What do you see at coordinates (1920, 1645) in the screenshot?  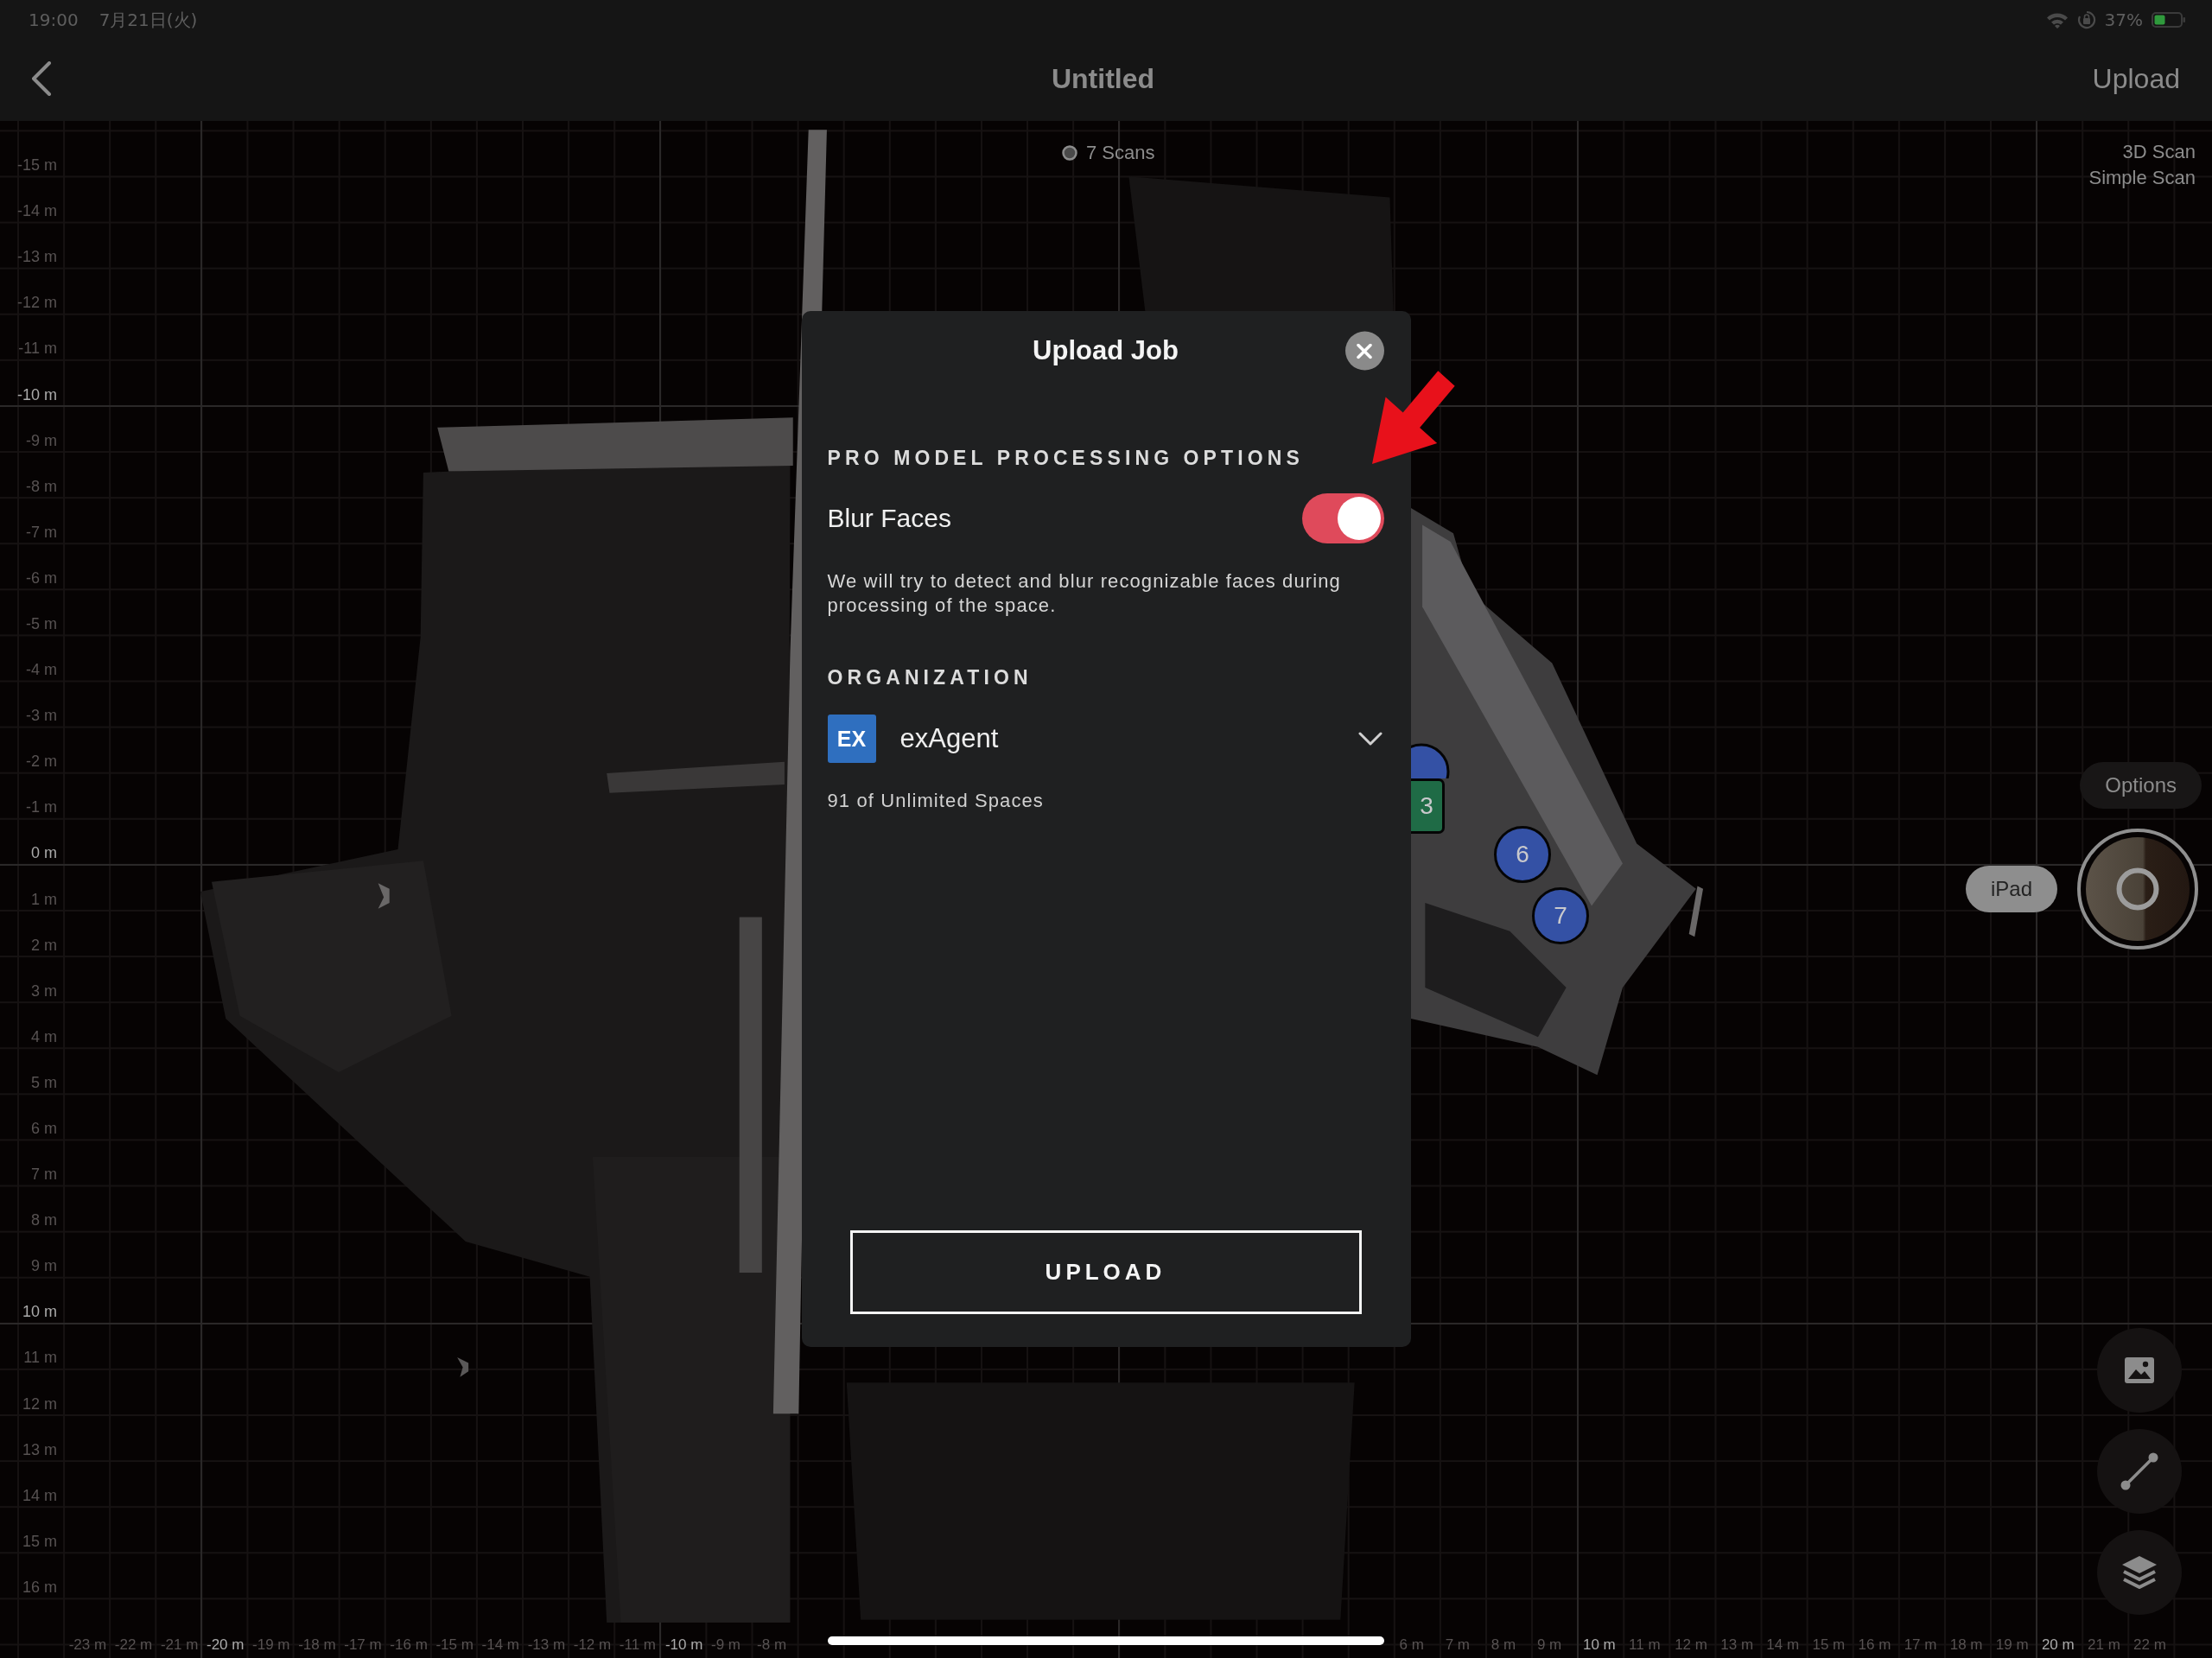 I see `ruler-label: 17 m` at bounding box center [1920, 1645].